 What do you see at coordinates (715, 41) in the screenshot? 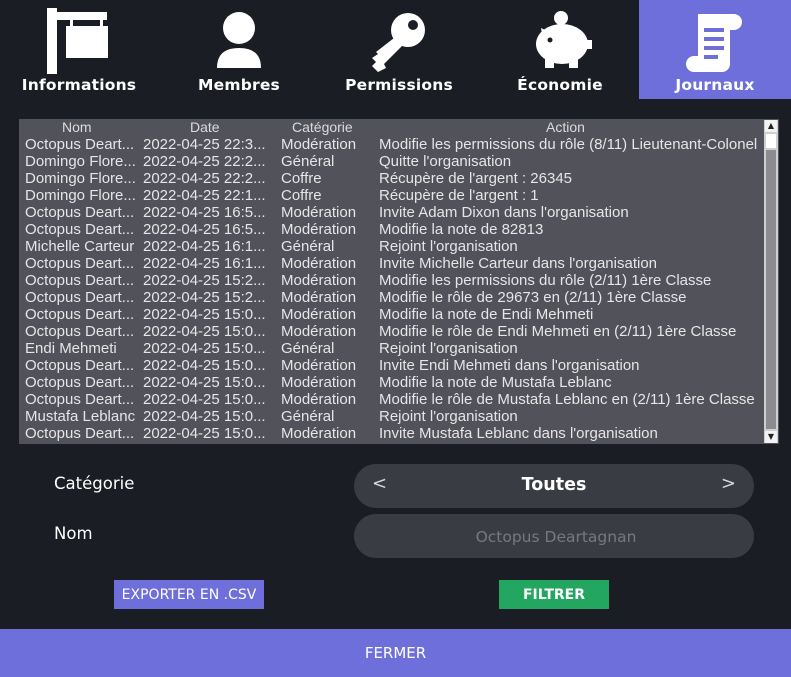
I see `scroll-icon` at bounding box center [715, 41].